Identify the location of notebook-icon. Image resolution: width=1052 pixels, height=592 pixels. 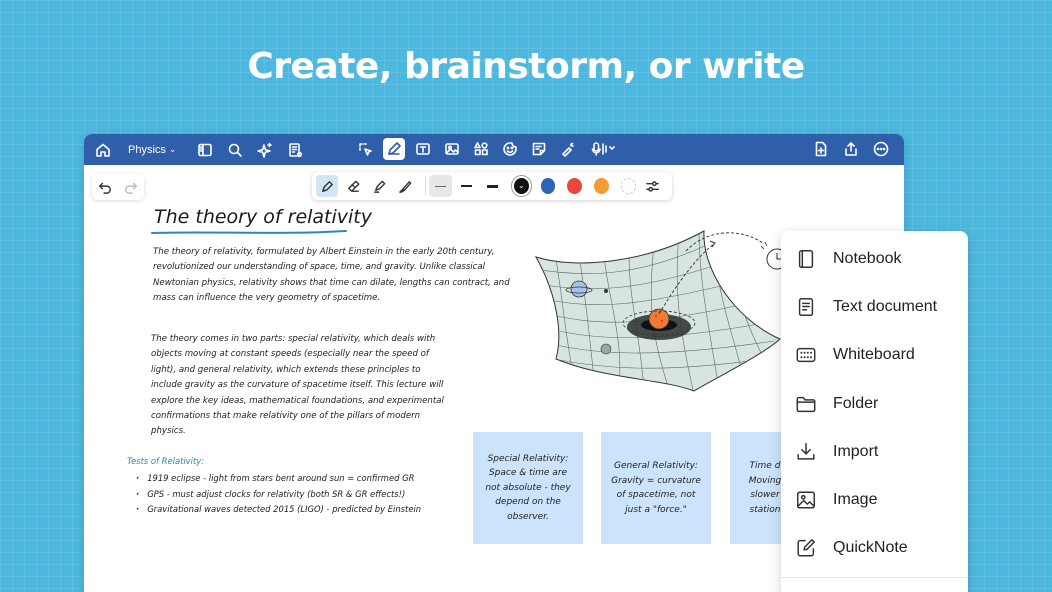
(806, 259).